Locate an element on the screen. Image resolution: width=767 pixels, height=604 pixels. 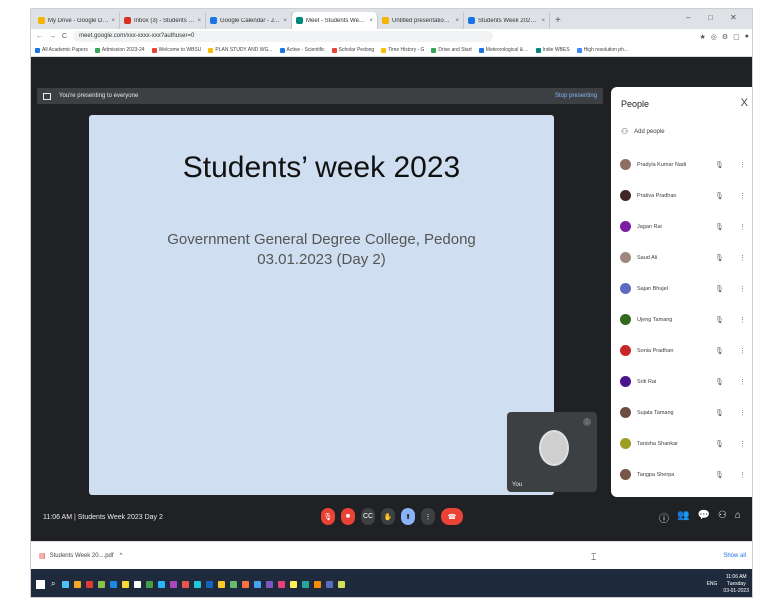
extension-icon: ◎ is located at coordinates (714, 37).